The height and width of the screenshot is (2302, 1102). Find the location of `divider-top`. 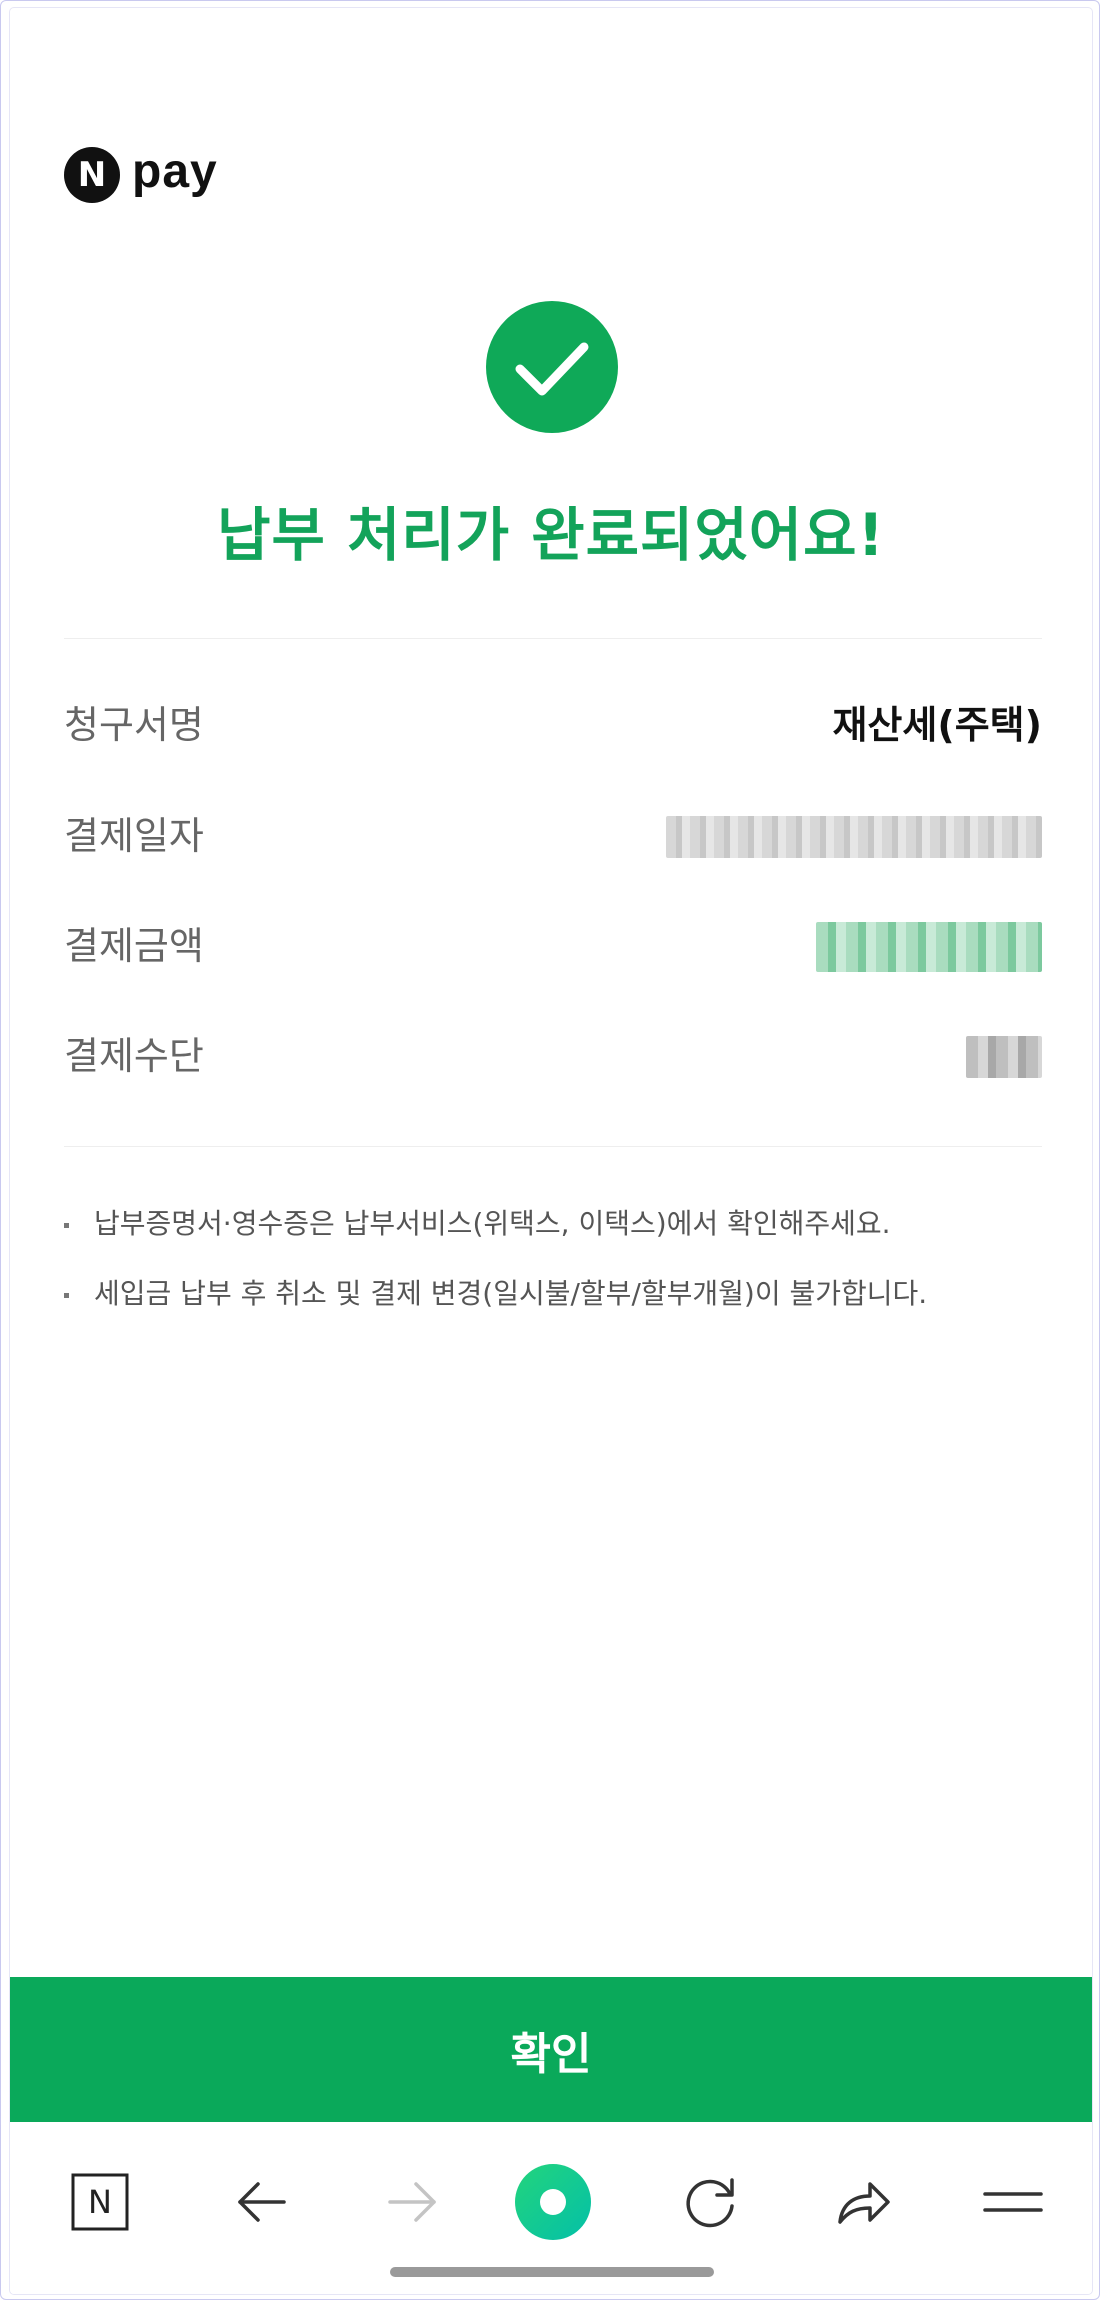

divider-top is located at coordinates (553, 638).